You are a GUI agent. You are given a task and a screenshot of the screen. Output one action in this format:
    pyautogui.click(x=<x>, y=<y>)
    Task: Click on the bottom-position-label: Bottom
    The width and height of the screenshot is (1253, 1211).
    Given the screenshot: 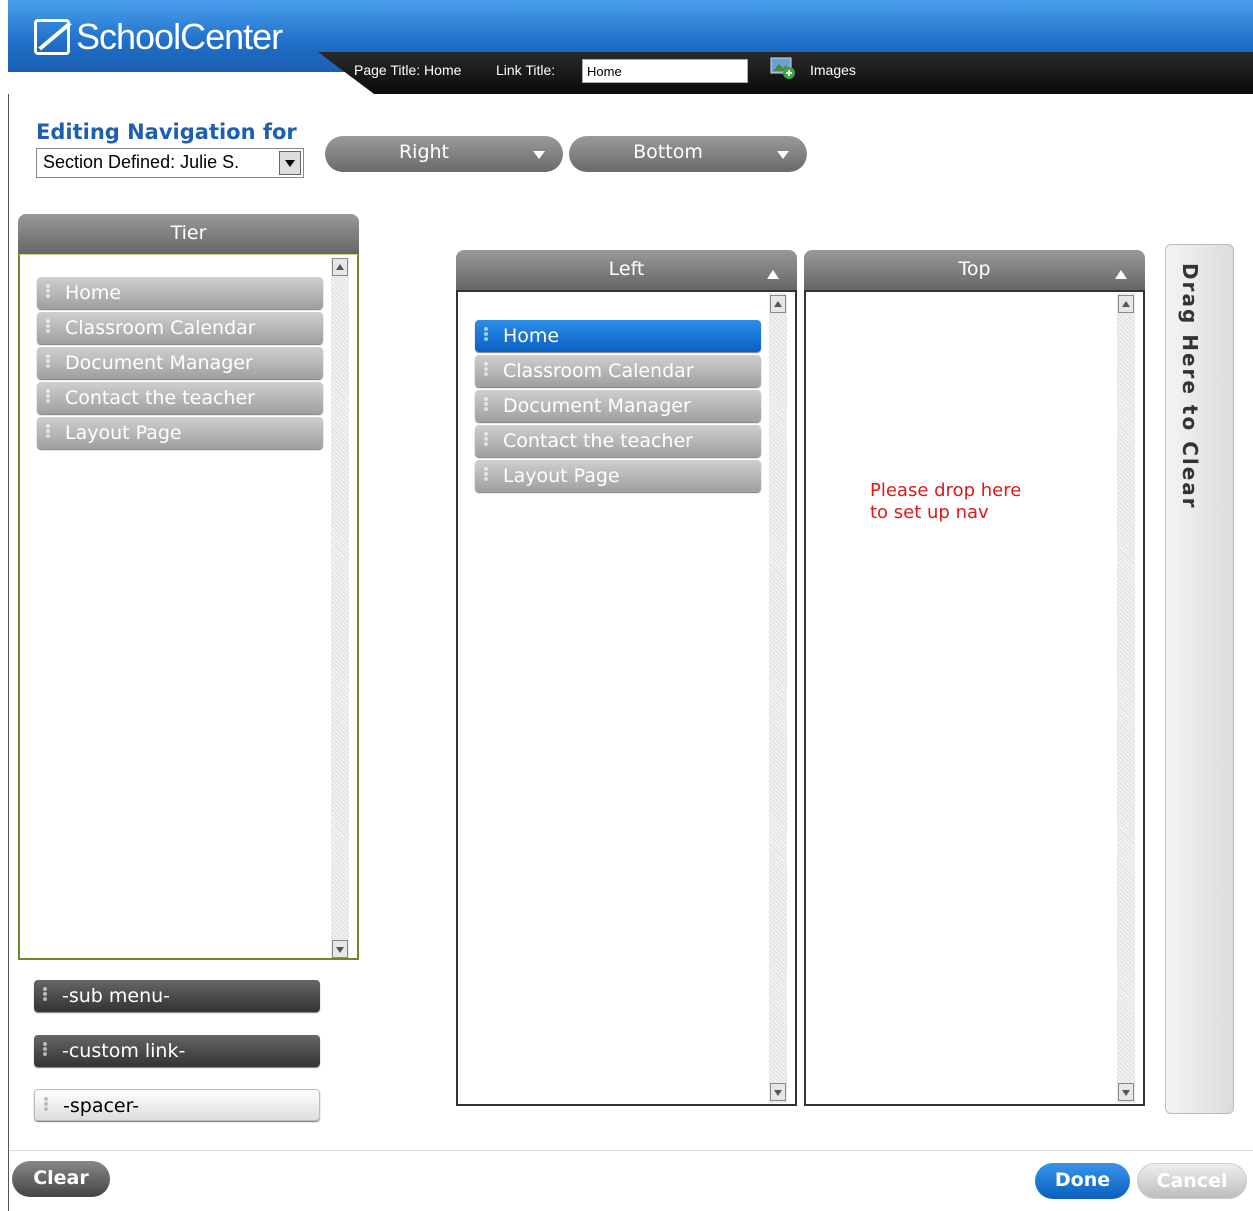 What is the action you would take?
    pyautogui.click(x=668, y=152)
    